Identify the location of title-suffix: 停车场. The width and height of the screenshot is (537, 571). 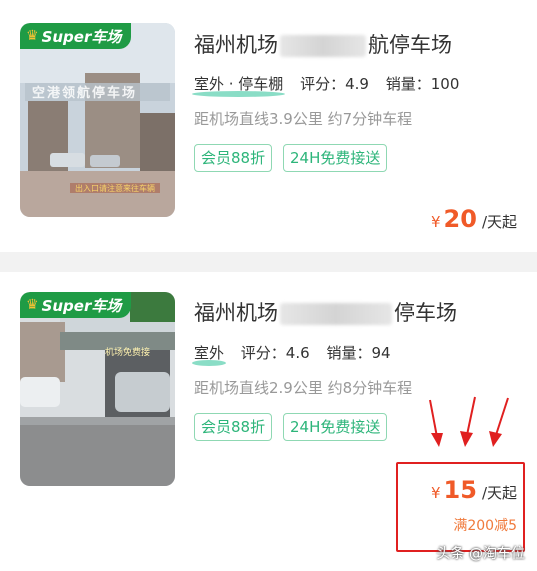
(425, 313).